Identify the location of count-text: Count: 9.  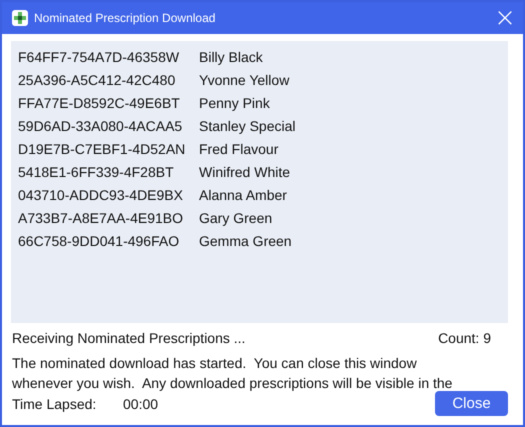
(464, 338).